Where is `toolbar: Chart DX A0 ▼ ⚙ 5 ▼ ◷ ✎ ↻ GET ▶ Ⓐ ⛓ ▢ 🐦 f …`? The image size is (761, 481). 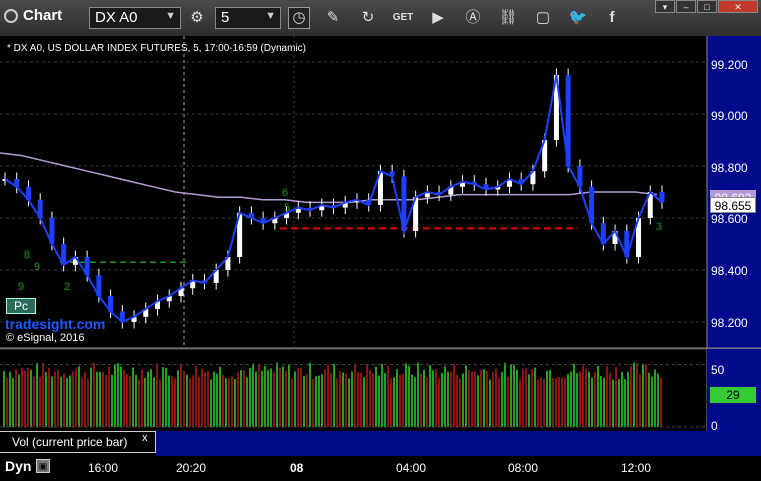
toolbar: Chart DX A0 ▼ ⚙ 5 ▼ ◷ ✎ ↻ GET ▶ Ⓐ ⛓ ▢ 🐦 f … is located at coordinates (380, 18).